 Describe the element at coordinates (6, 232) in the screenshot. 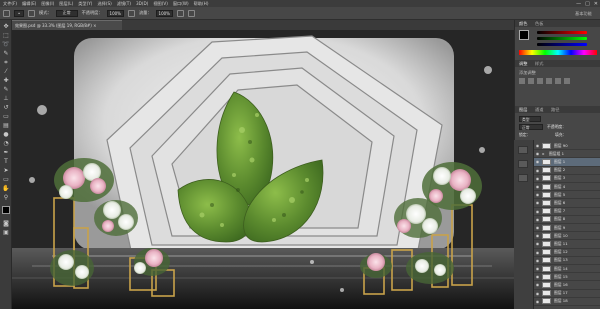

I see `screen-mode-icon: ▣` at that location.